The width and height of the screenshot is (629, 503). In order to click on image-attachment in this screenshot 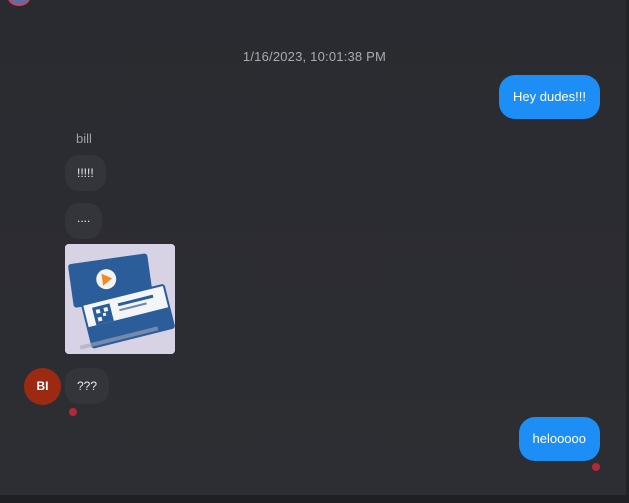, I will do `click(120, 299)`.